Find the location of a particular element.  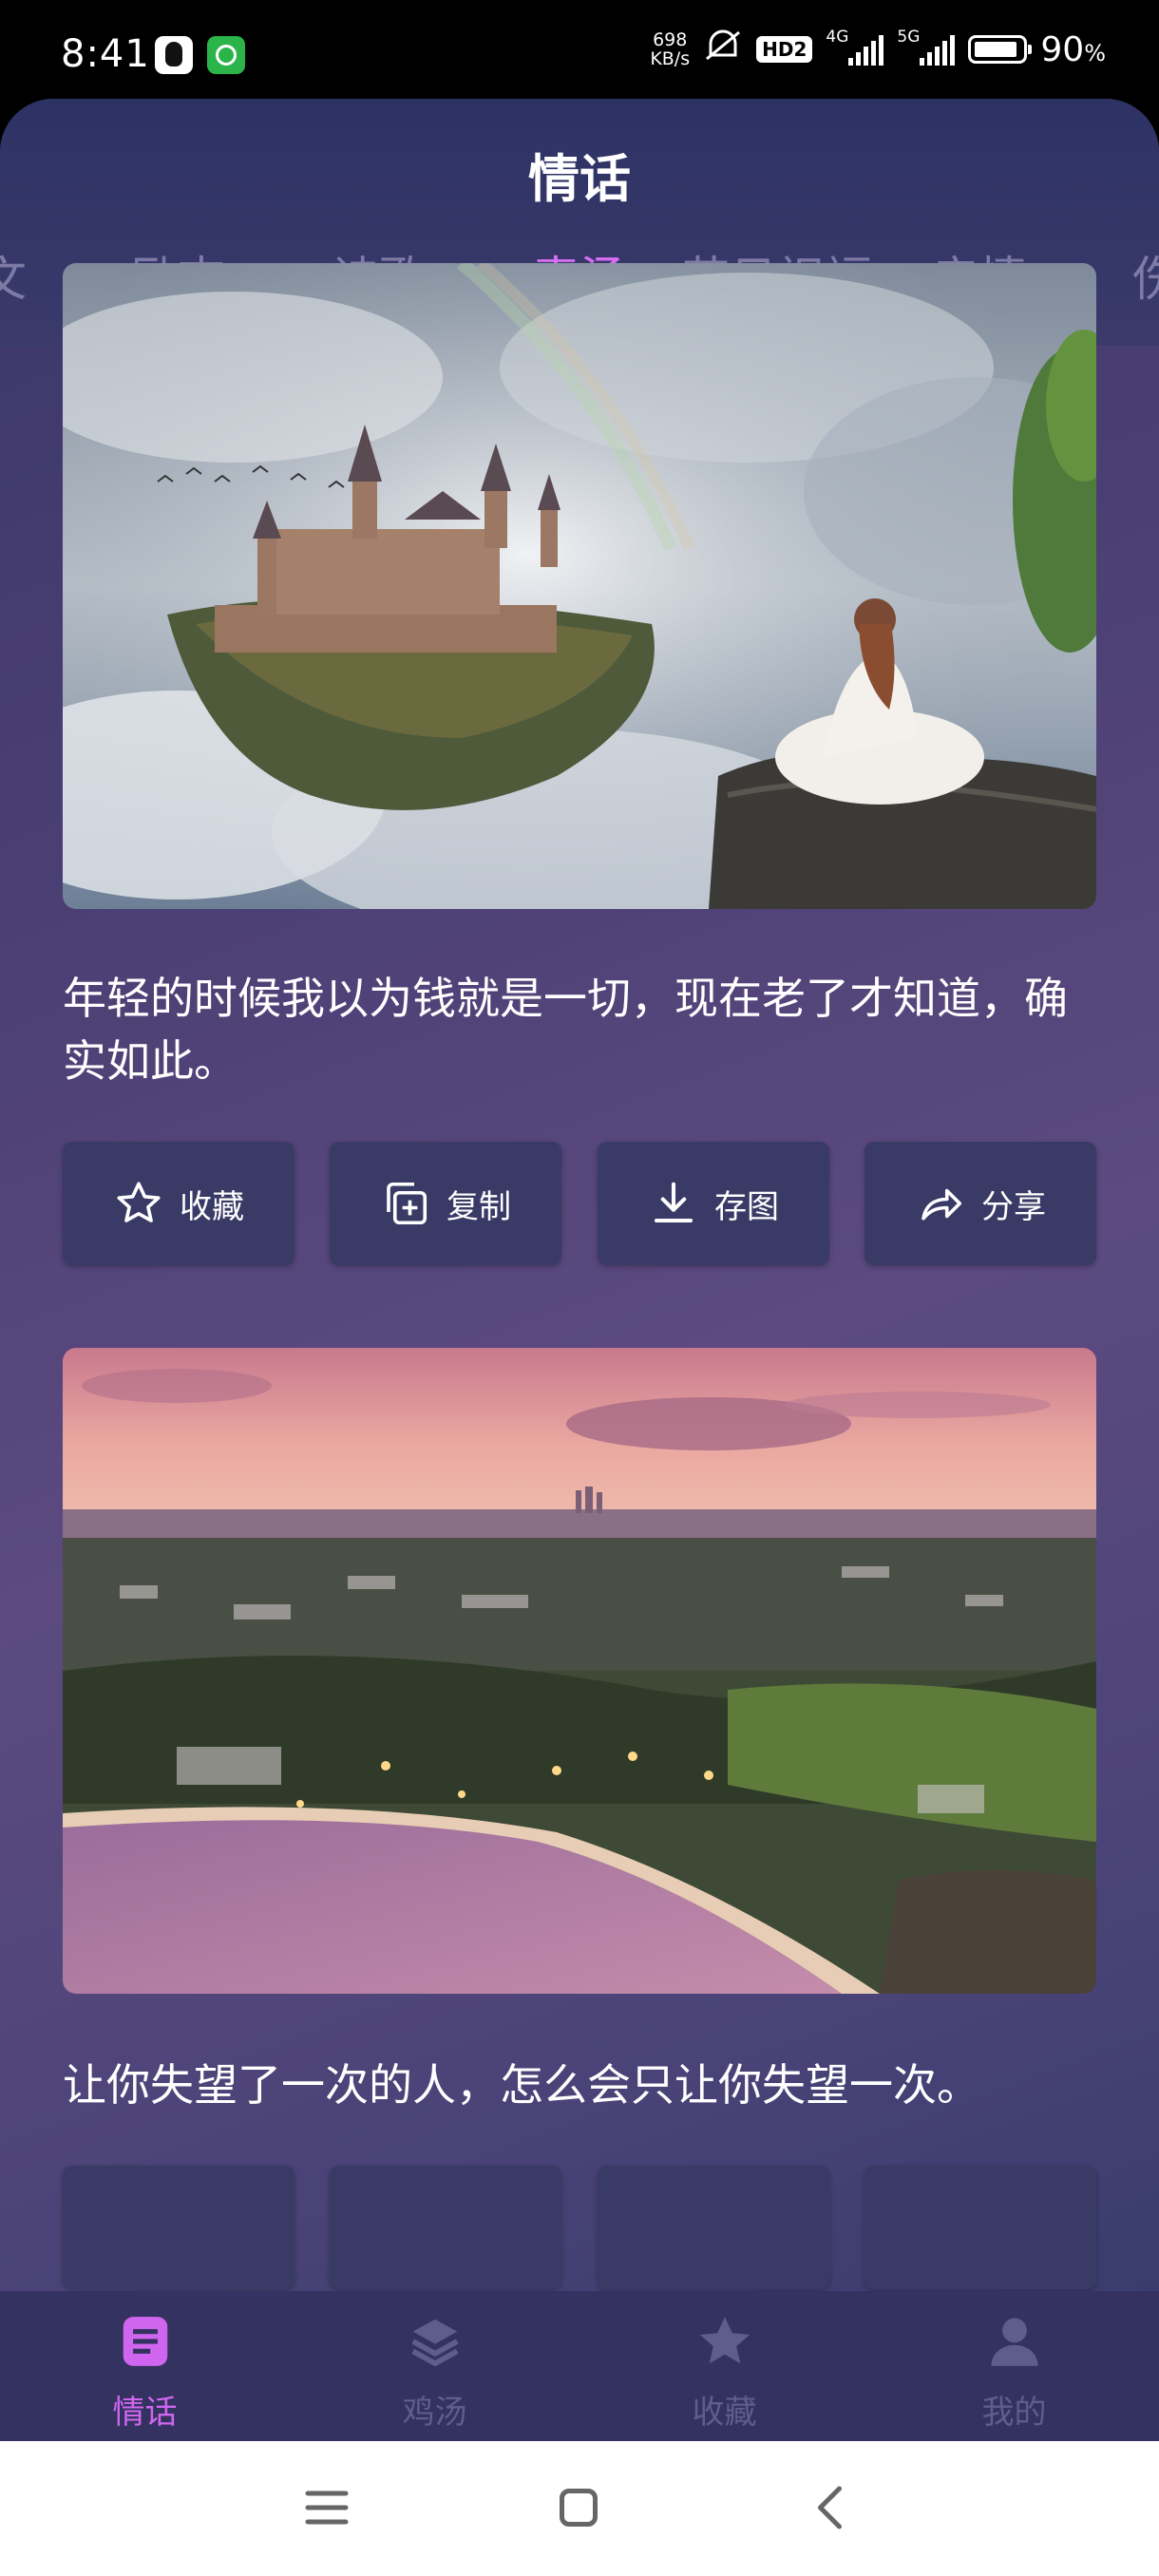

copy-button is located at coordinates (445, 2227).